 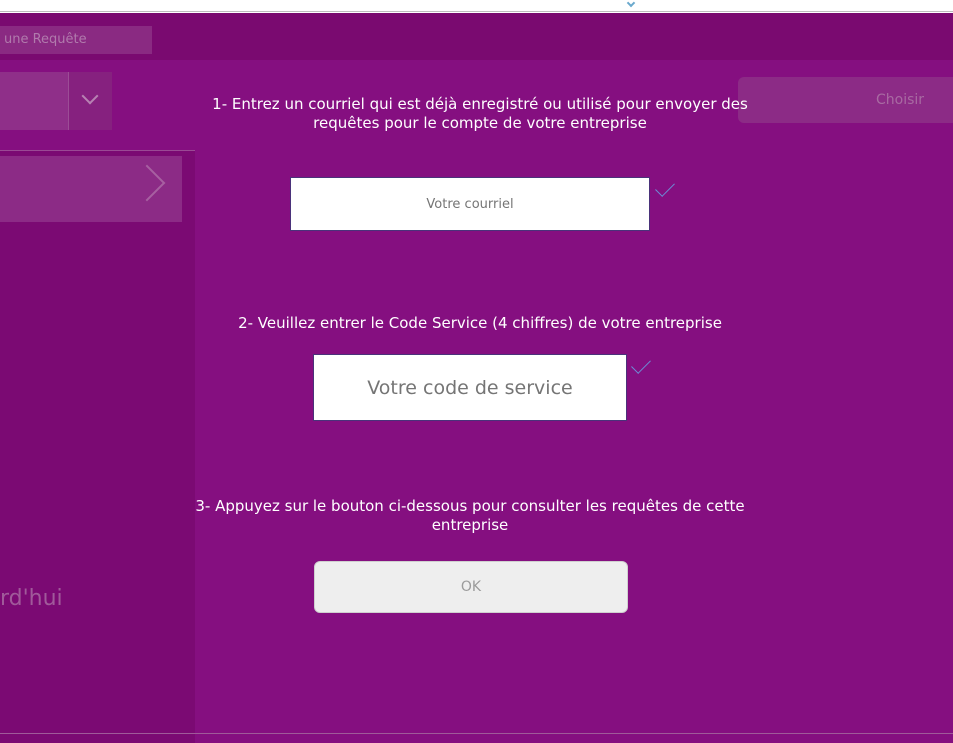 I want to click on ok-button: OK, so click(x=471, y=587).